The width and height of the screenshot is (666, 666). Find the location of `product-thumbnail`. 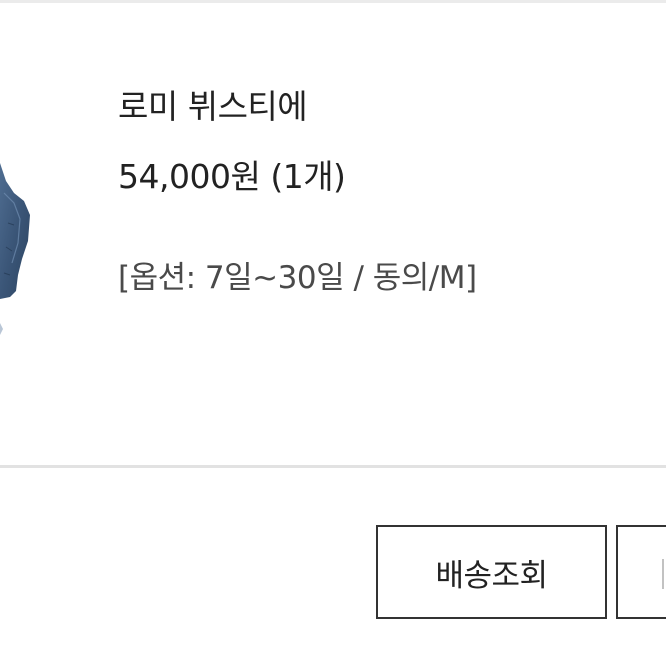

product-thumbnail is located at coordinates (17, 253).